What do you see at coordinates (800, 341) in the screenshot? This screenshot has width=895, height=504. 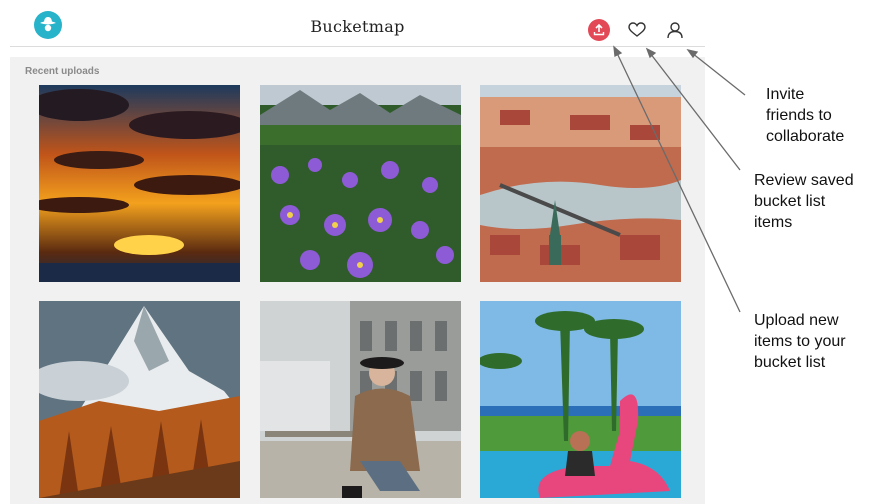 I see `annotation-upload: Upload new items to your bucket list` at bounding box center [800, 341].